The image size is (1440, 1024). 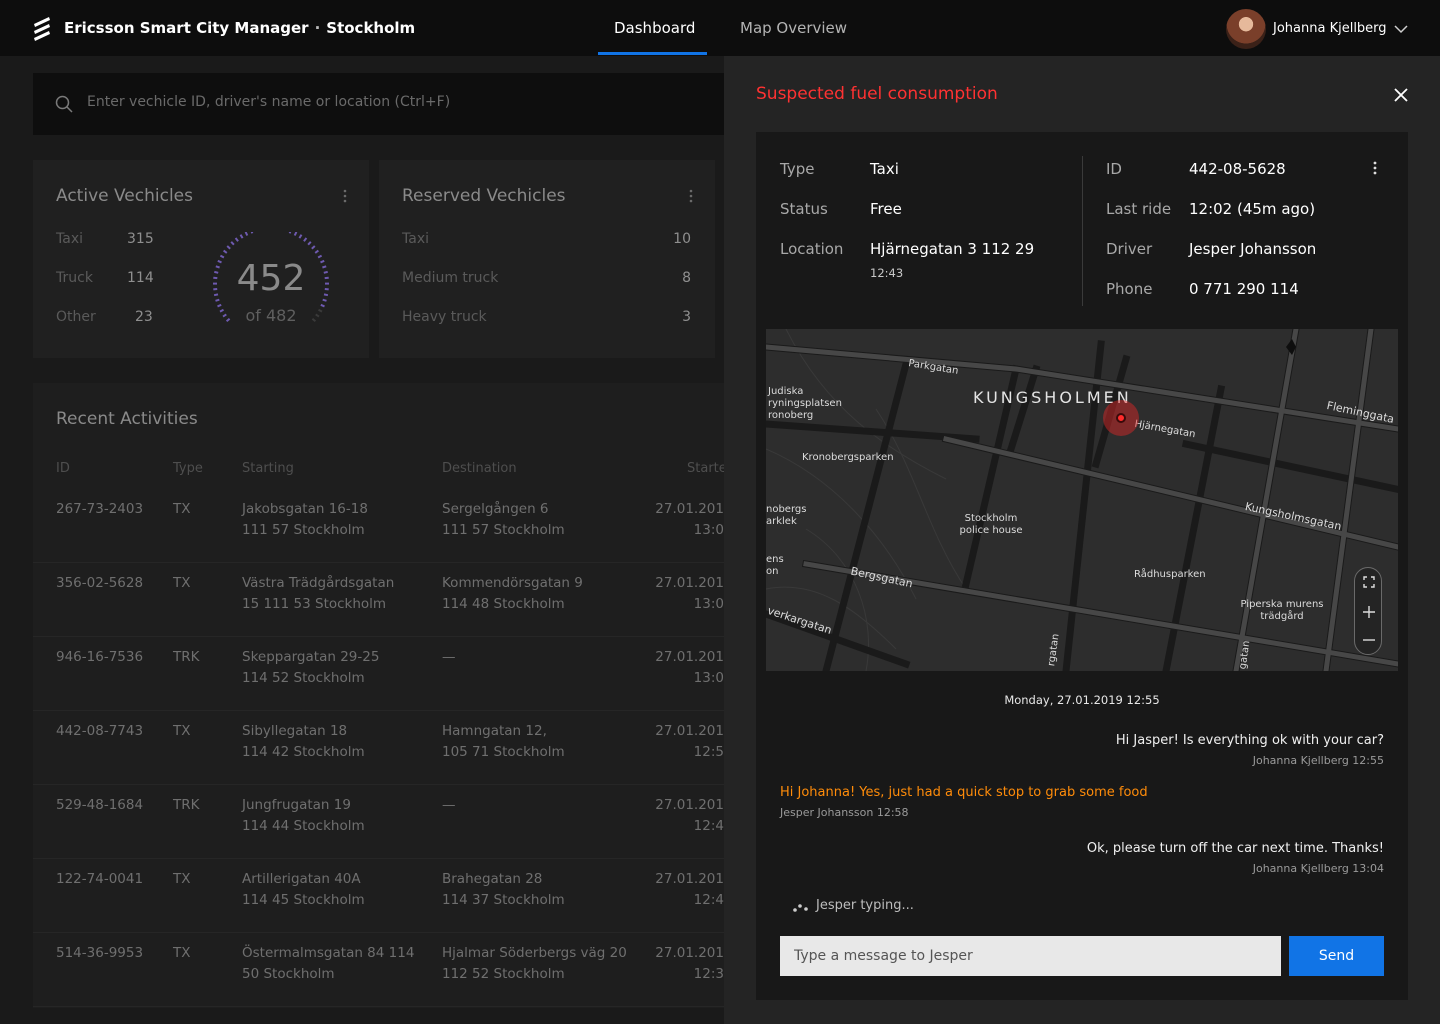 What do you see at coordinates (100, 805) in the screenshot?
I see `activity-id: 529-48-1684` at bounding box center [100, 805].